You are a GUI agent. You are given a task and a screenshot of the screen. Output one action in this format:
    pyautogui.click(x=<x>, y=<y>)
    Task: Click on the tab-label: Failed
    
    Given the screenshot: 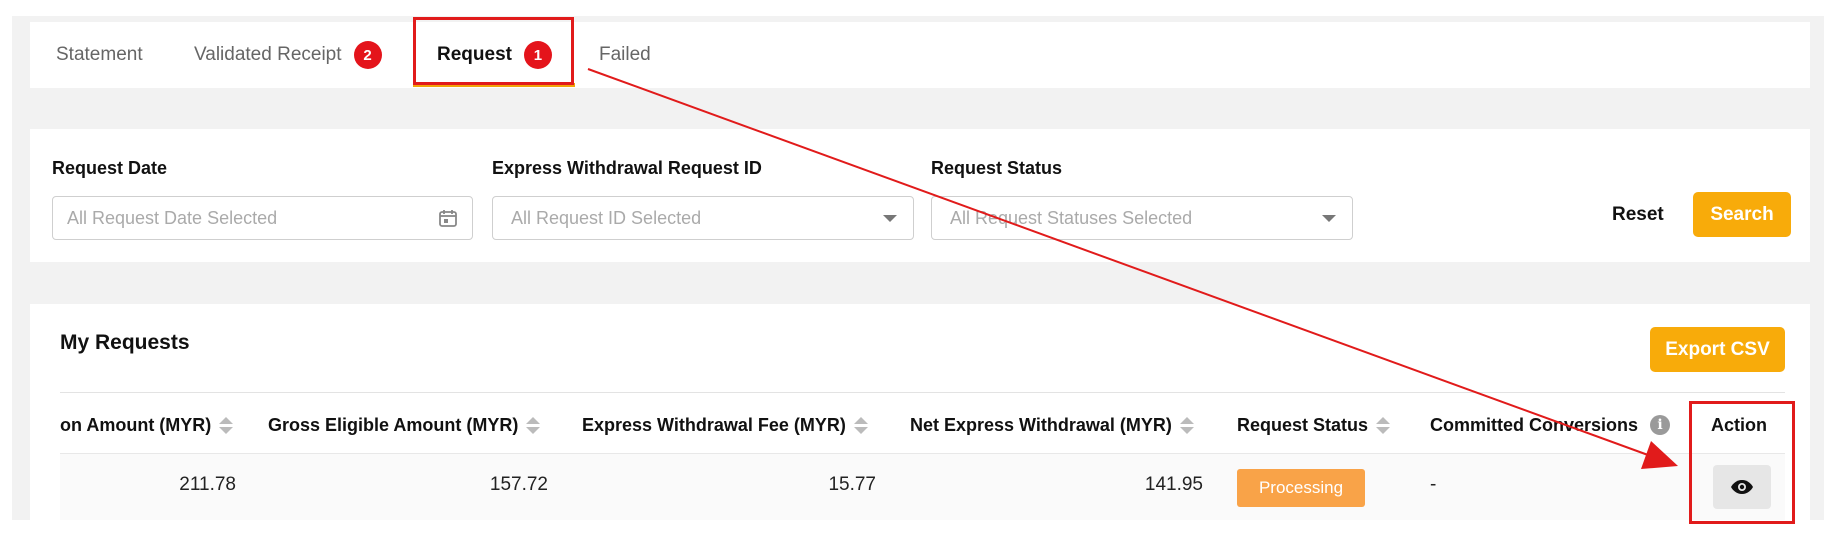 What is the action you would take?
    pyautogui.click(x=625, y=54)
    